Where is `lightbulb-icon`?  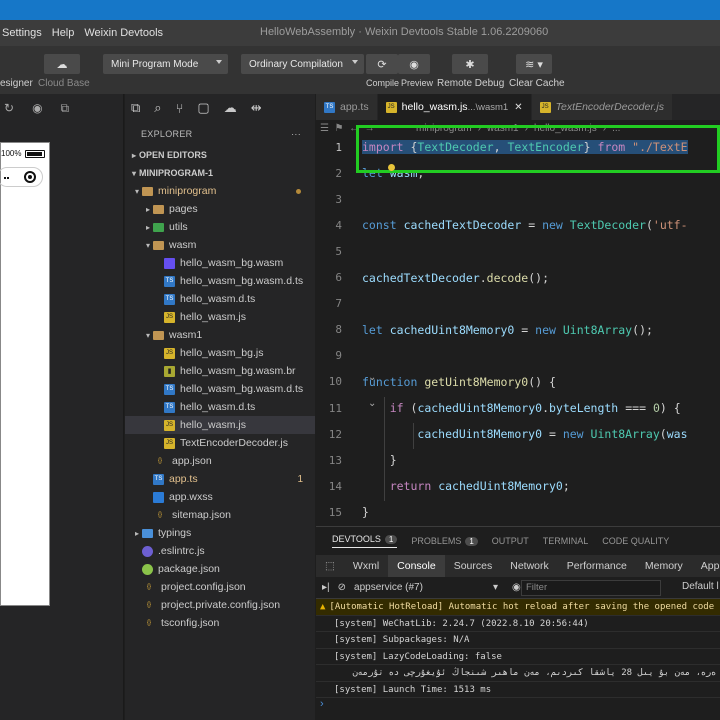
lightbulb-icon is located at coordinates (391, 167).